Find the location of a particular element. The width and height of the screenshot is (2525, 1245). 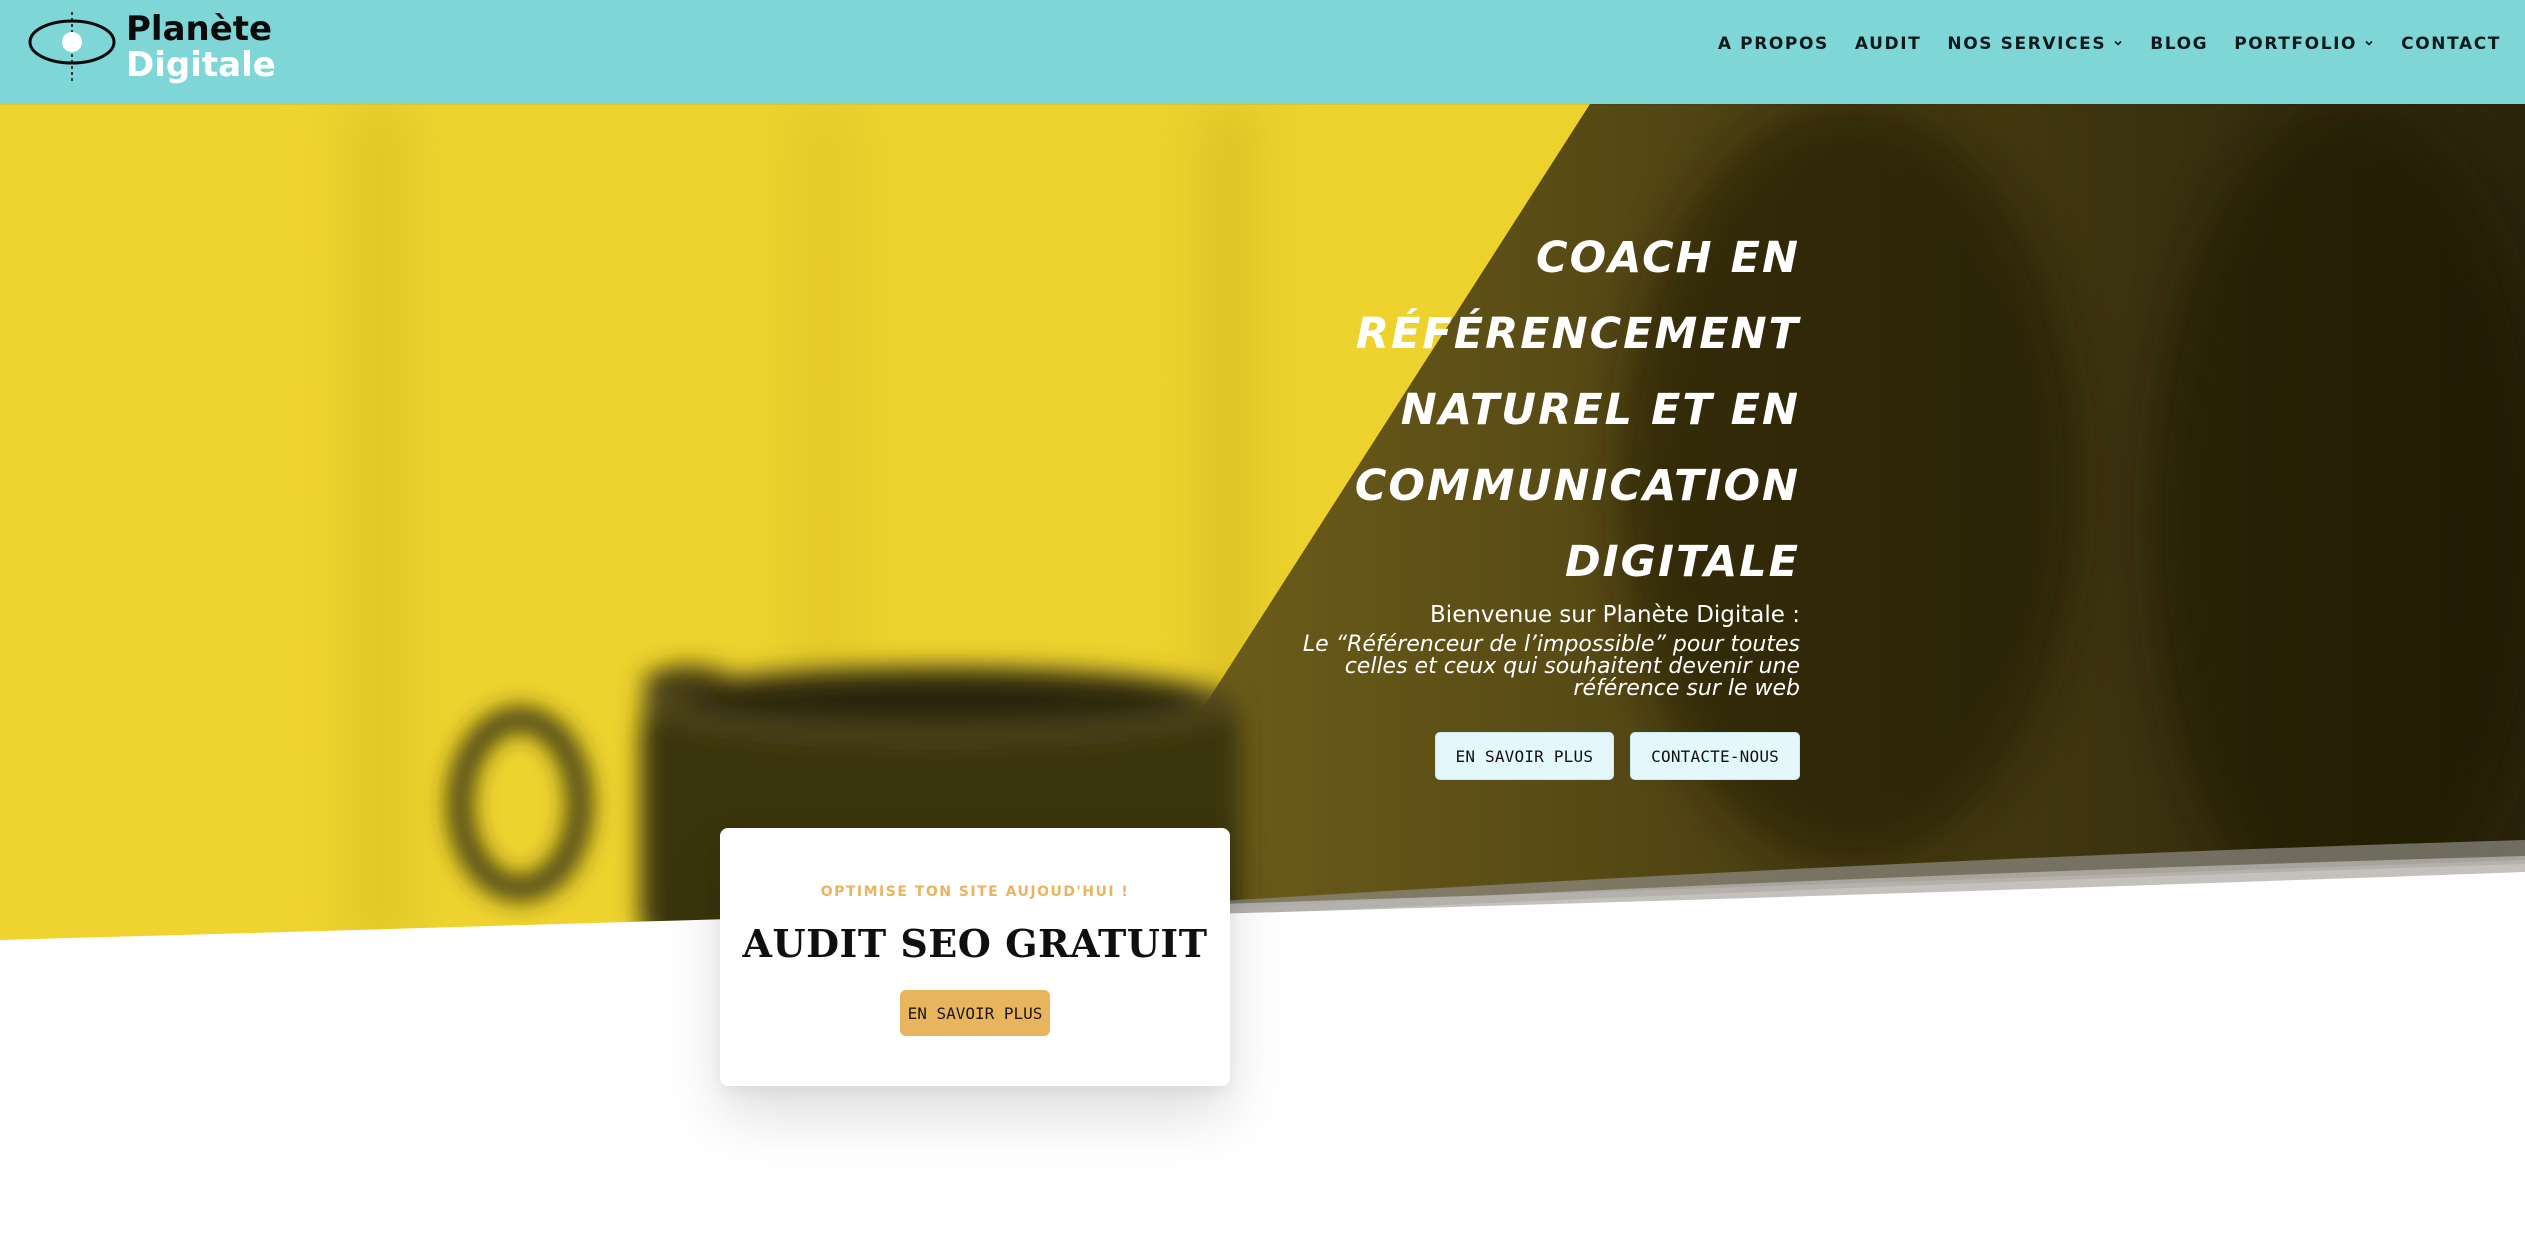

nav-item-contact: CONTACT is located at coordinates (2451, 44).